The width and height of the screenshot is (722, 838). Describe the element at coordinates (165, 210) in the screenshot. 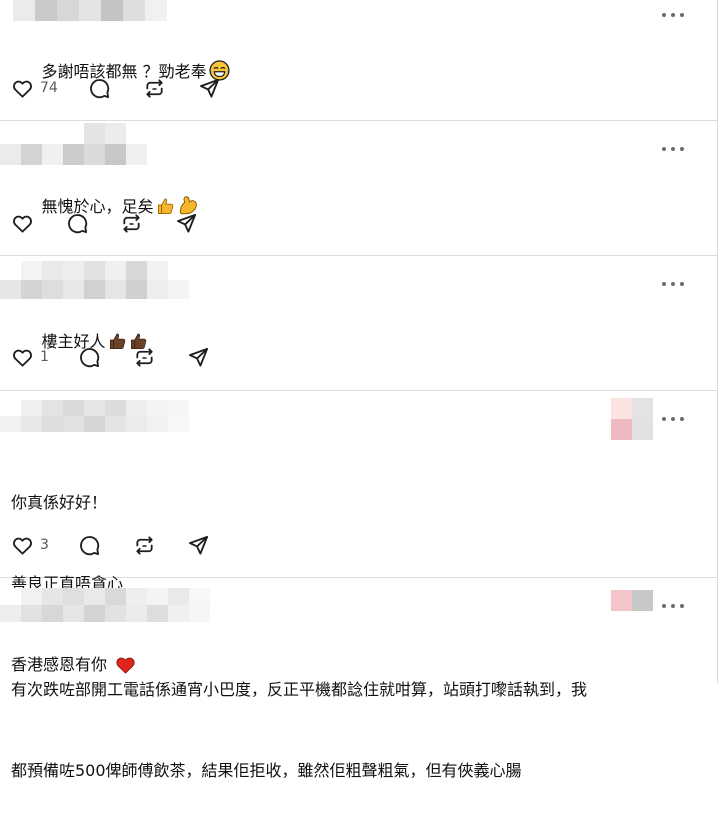

I see `thumbs-up-emoji` at that location.